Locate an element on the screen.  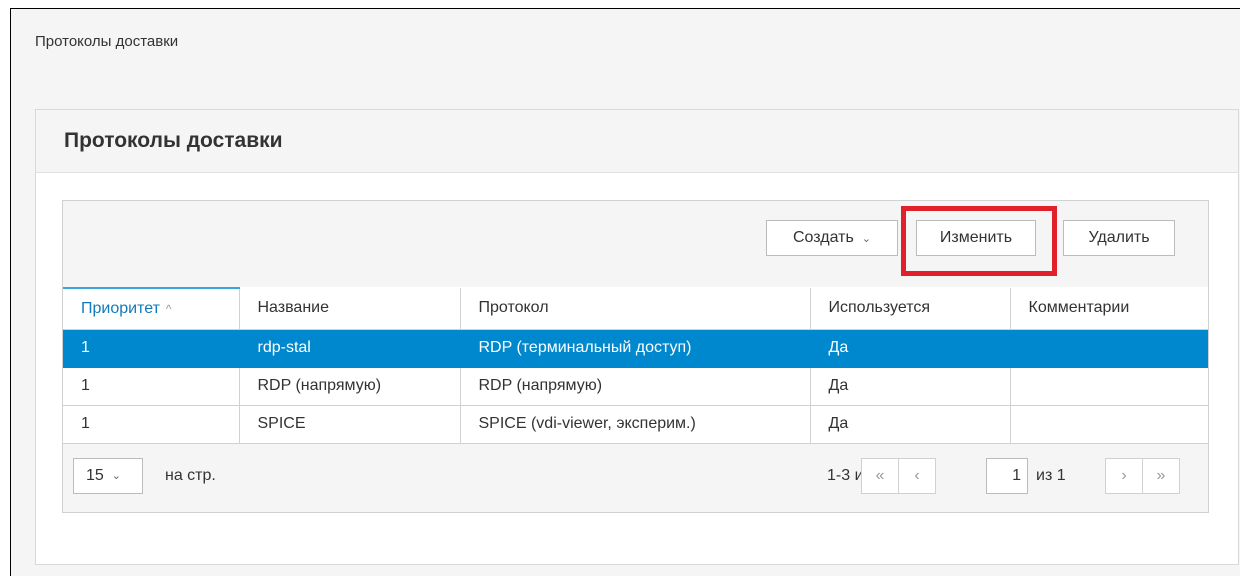
column-header-name: Название is located at coordinates (350, 309).